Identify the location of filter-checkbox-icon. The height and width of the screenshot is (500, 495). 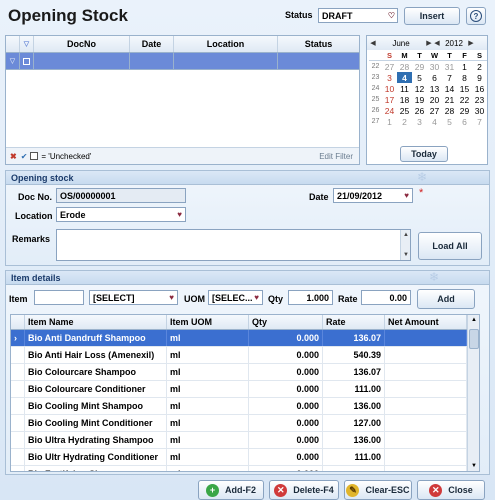
(34, 156).